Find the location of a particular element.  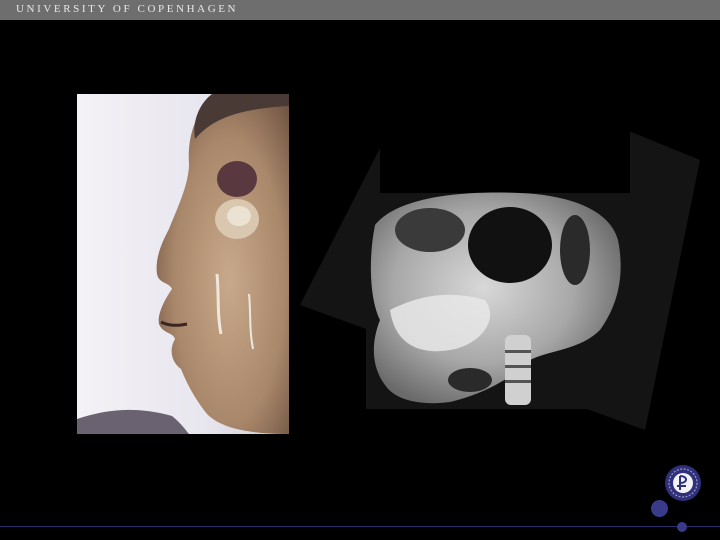

decorative-dot-small is located at coordinates (682, 527).